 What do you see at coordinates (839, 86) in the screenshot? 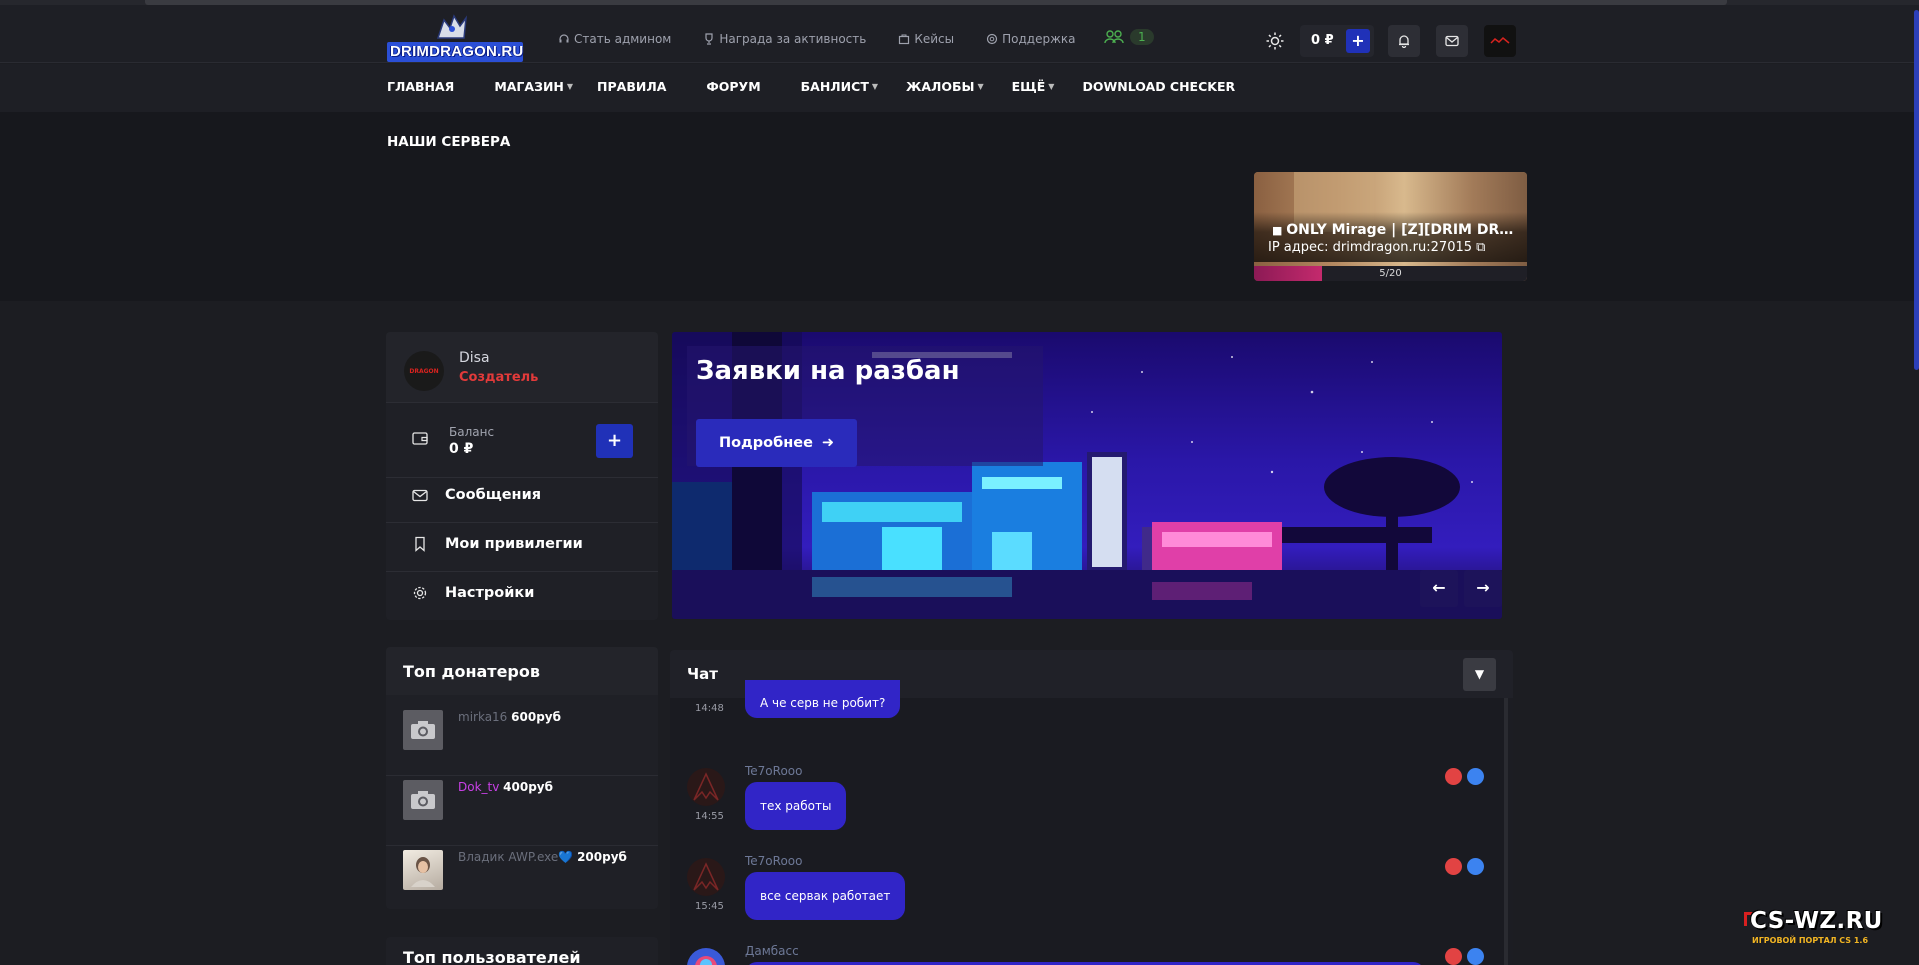
I see `nav-banlist: БАНЛИСТ ▼` at bounding box center [839, 86].